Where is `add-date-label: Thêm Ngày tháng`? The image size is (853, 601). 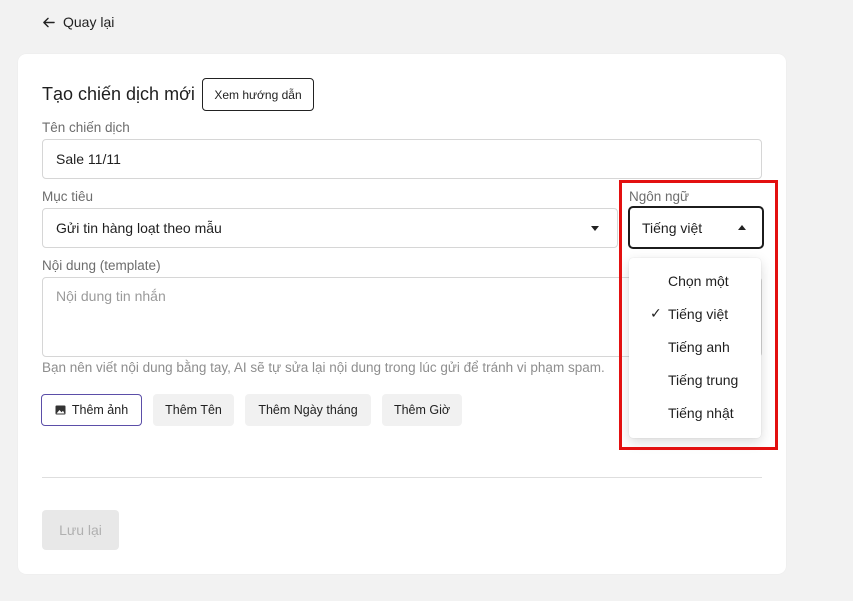 add-date-label: Thêm Ngày tháng is located at coordinates (308, 410).